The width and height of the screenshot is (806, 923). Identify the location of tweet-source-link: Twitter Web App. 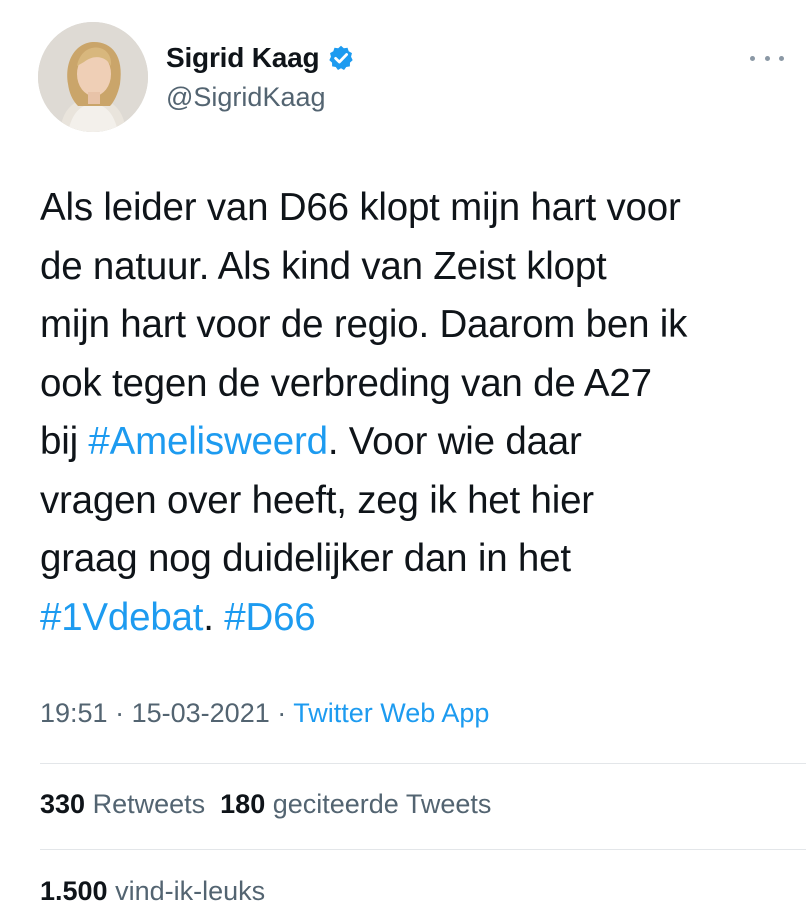
(391, 713).